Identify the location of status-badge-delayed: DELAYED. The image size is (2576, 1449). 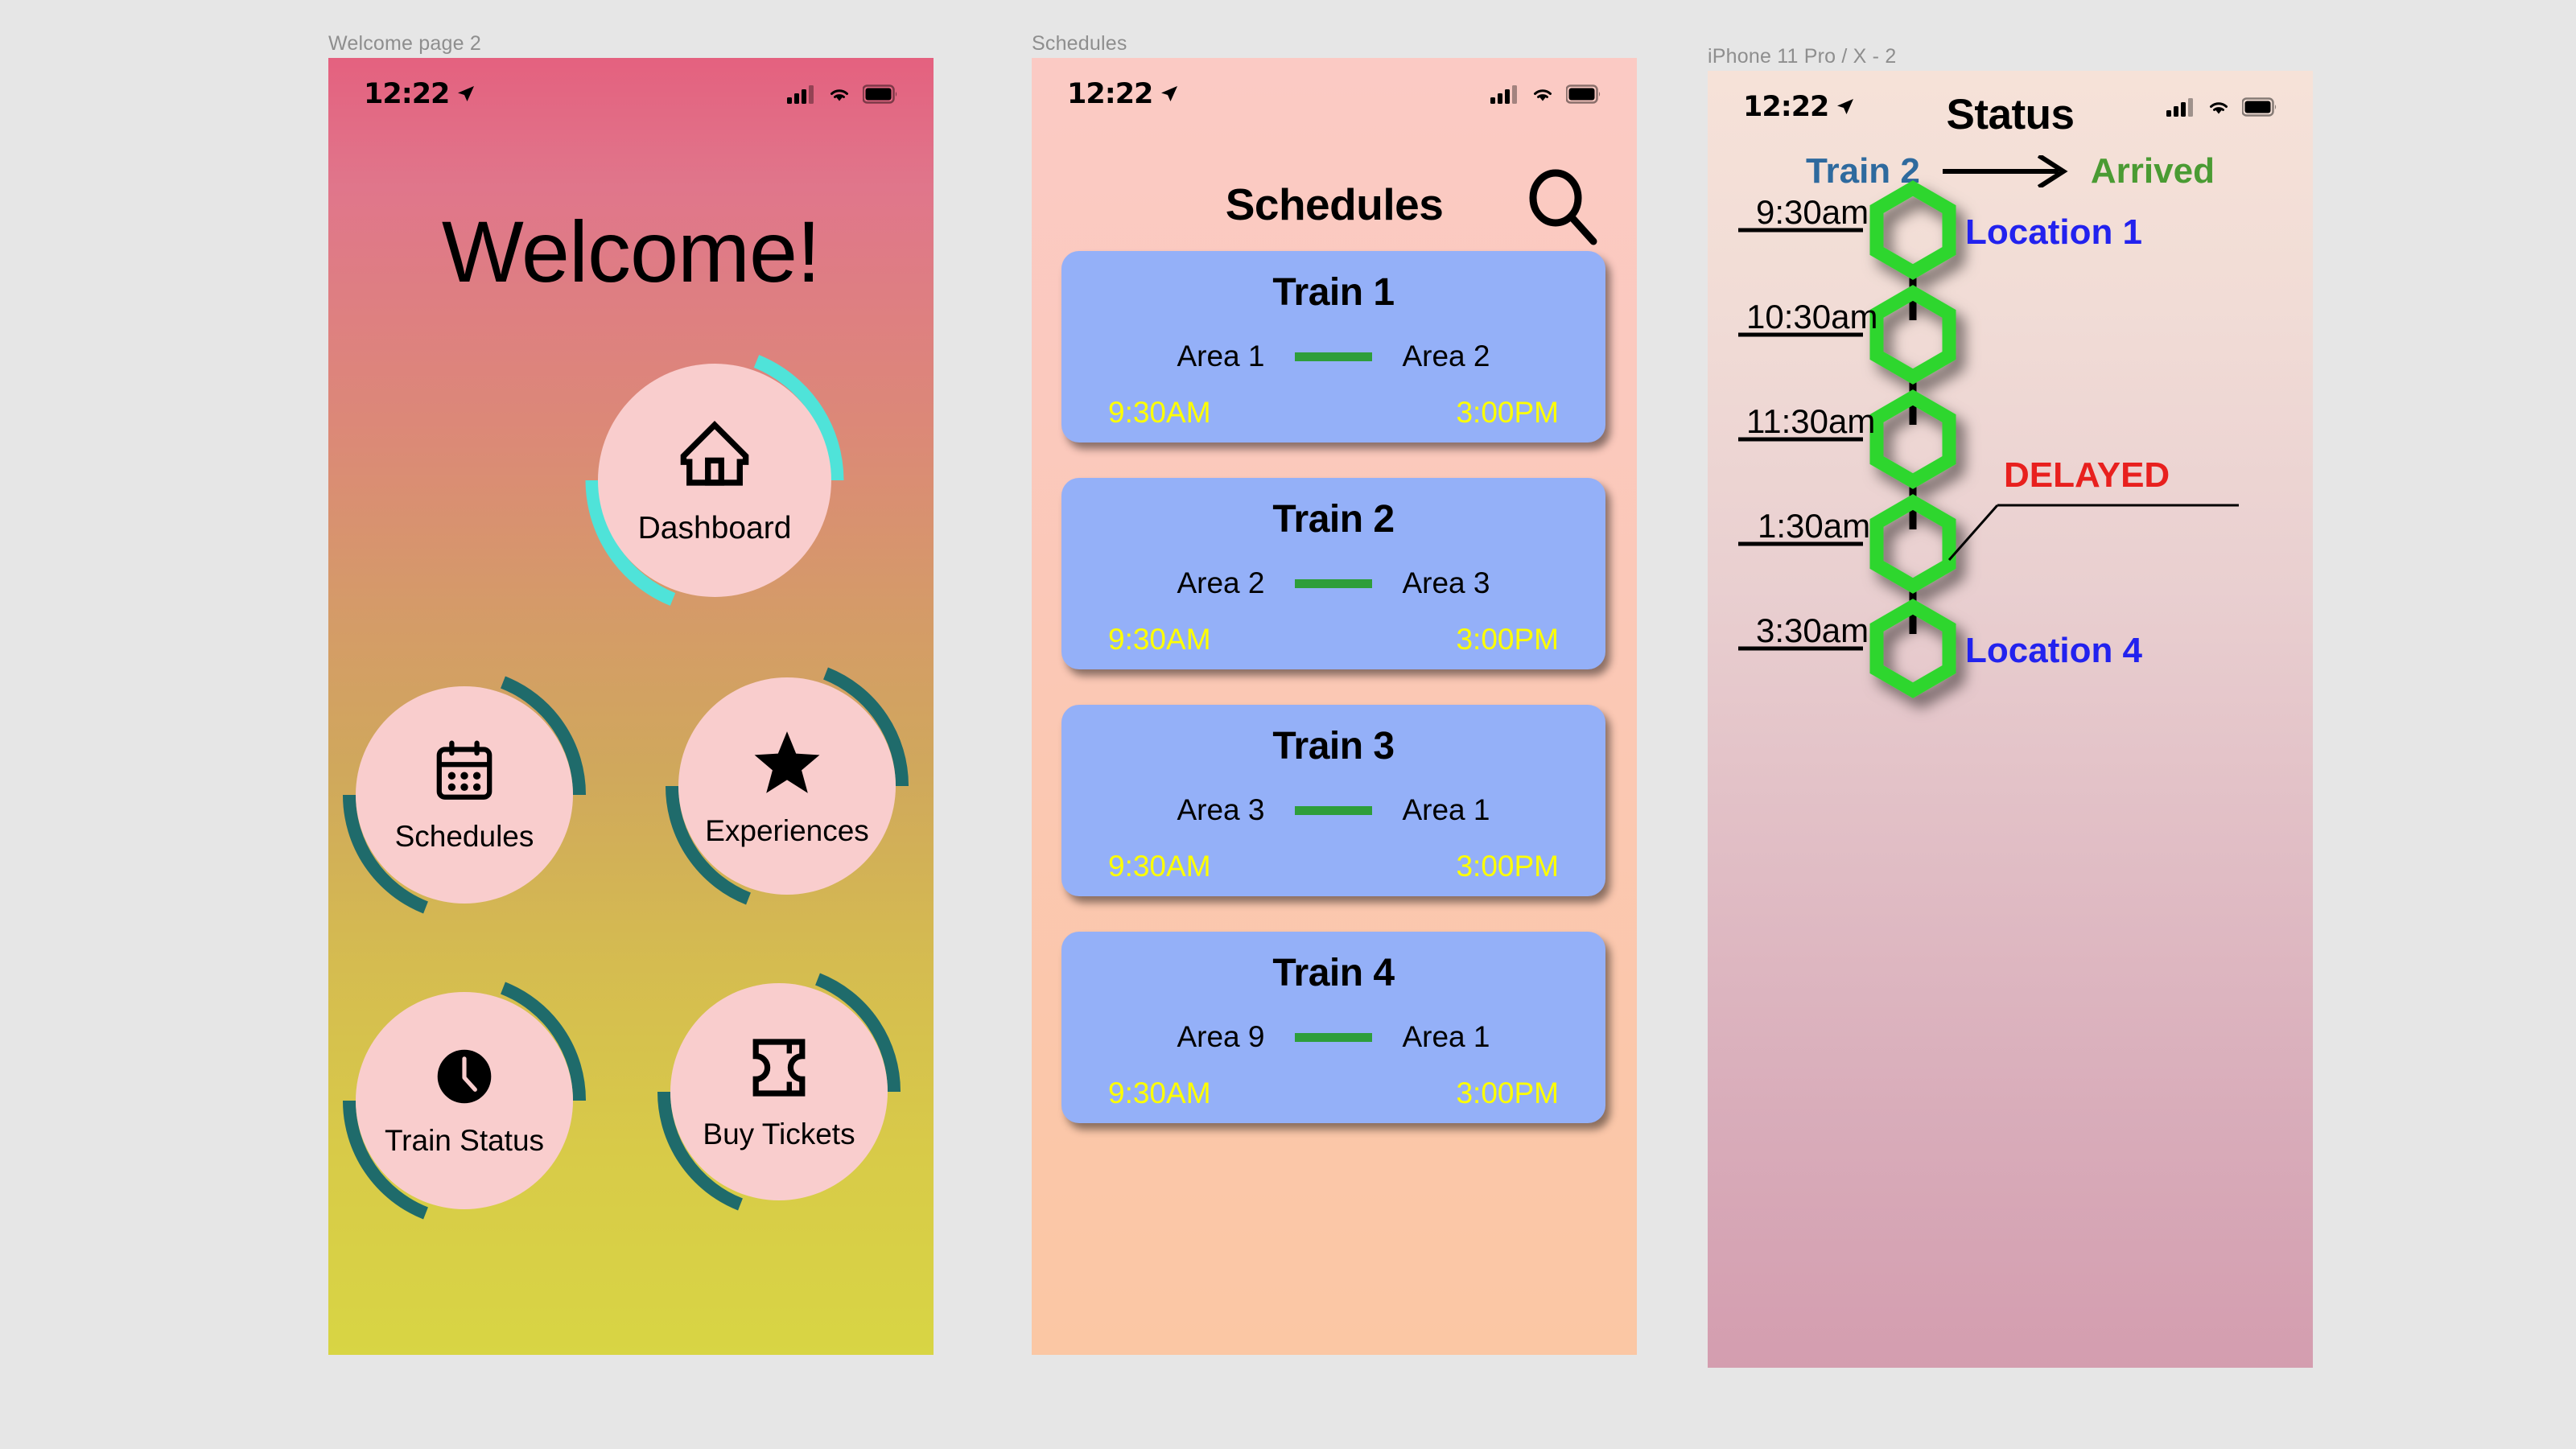
(2087, 475).